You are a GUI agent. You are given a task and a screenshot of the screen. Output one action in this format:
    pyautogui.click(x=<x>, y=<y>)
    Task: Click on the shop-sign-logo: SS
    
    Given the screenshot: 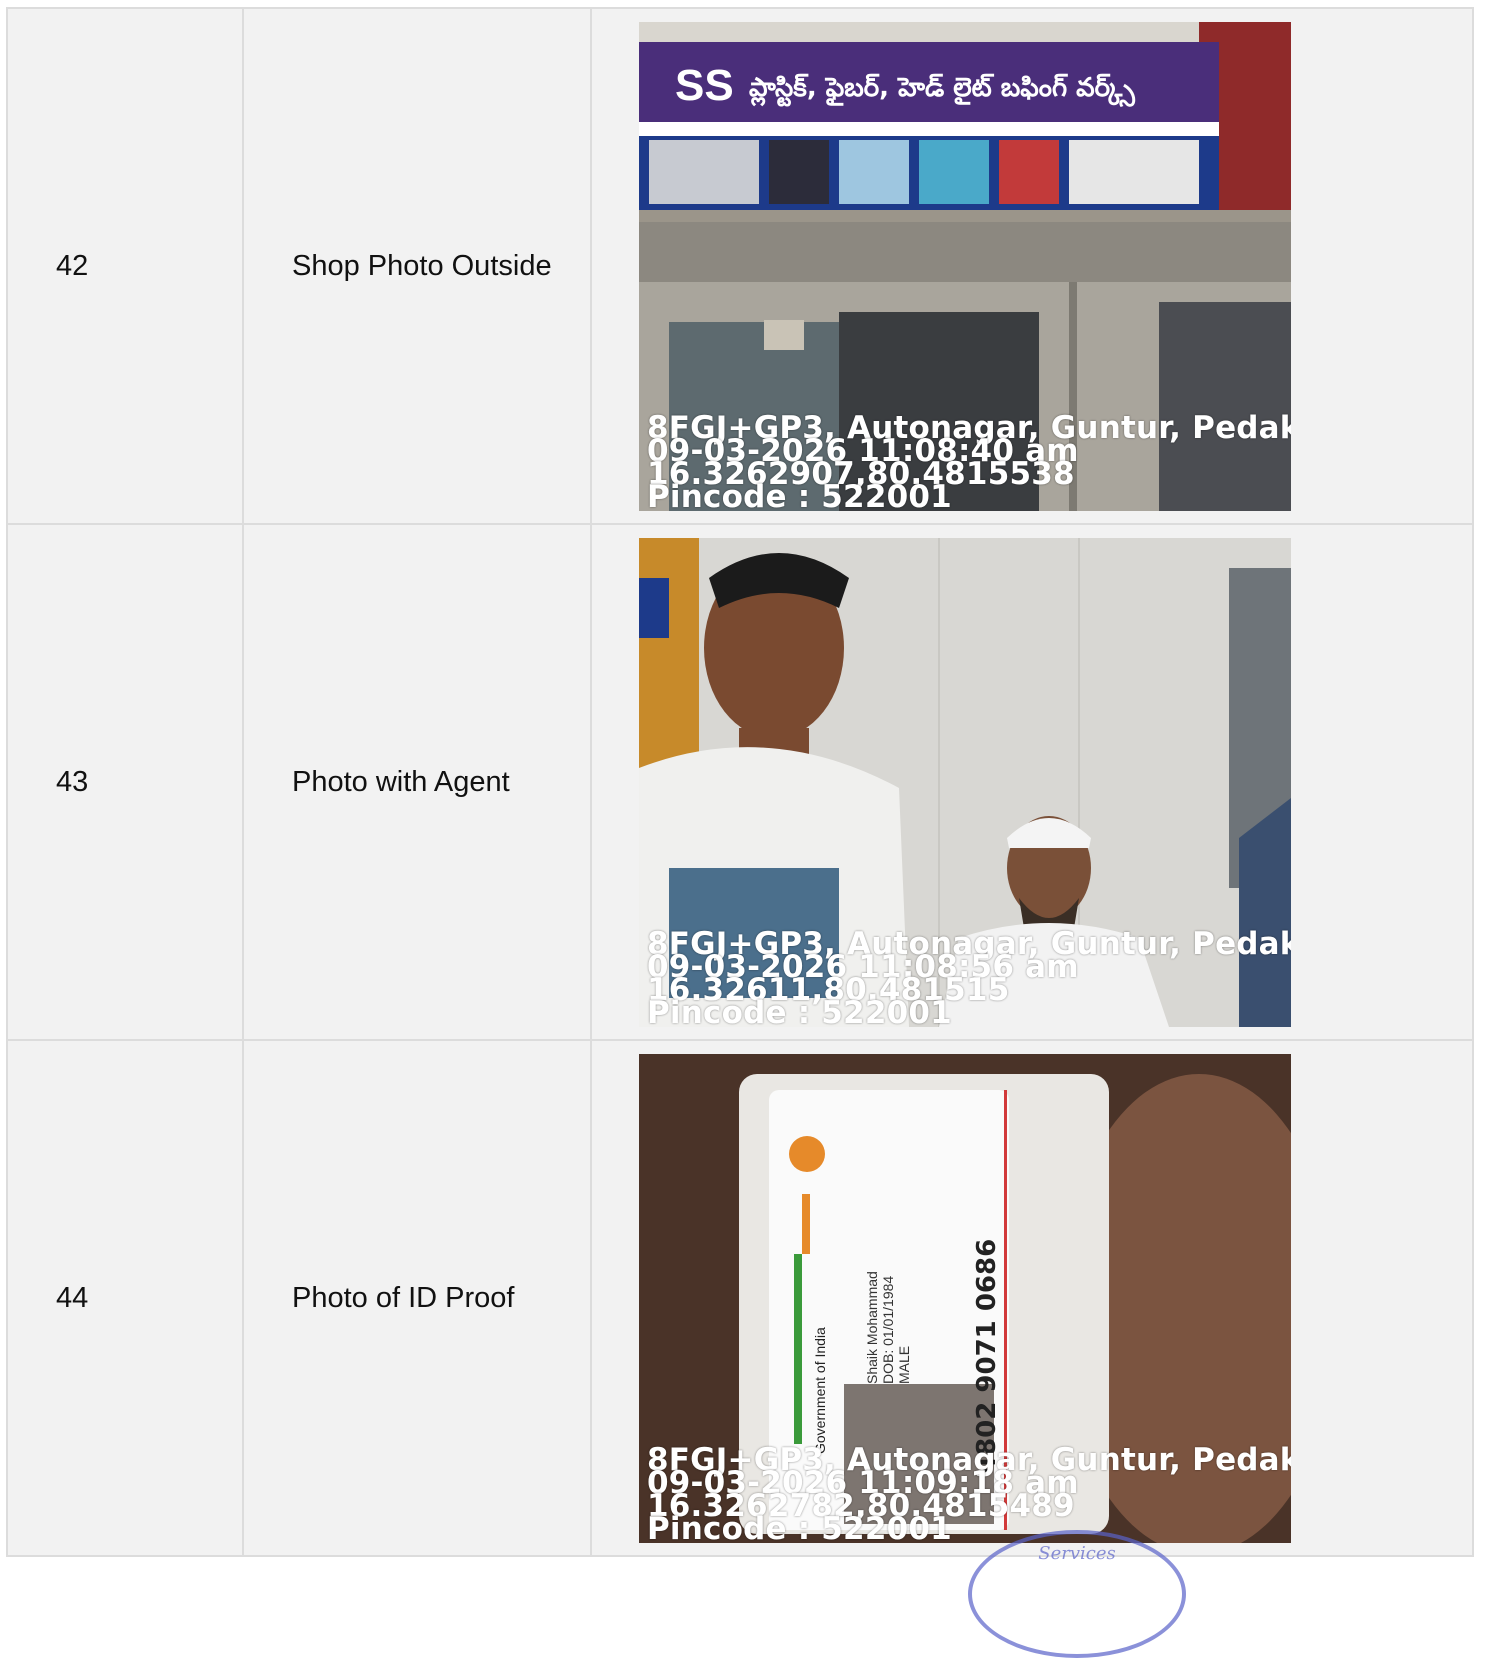 What is the action you would take?
    pyautogui.click(x=704, y=85)
    